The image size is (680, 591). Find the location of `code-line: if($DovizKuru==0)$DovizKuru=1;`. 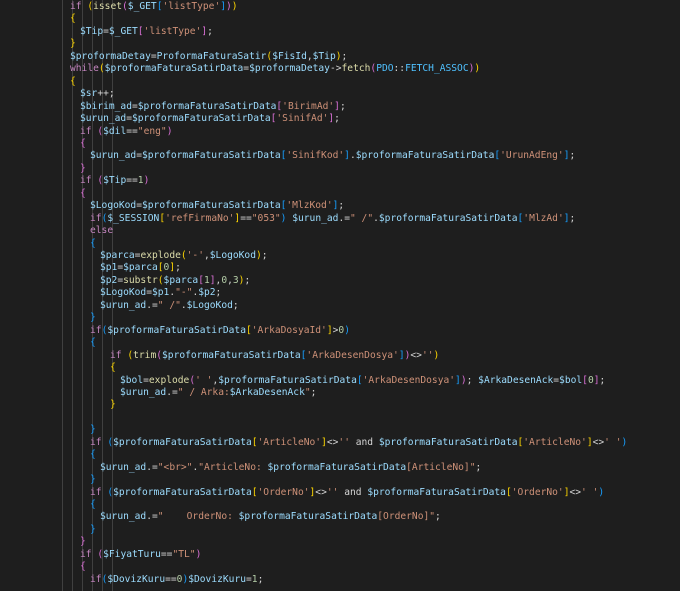

code-line: if($DovizKuru==0)$DovizKuru=1; is located at coordinates (176, 580).